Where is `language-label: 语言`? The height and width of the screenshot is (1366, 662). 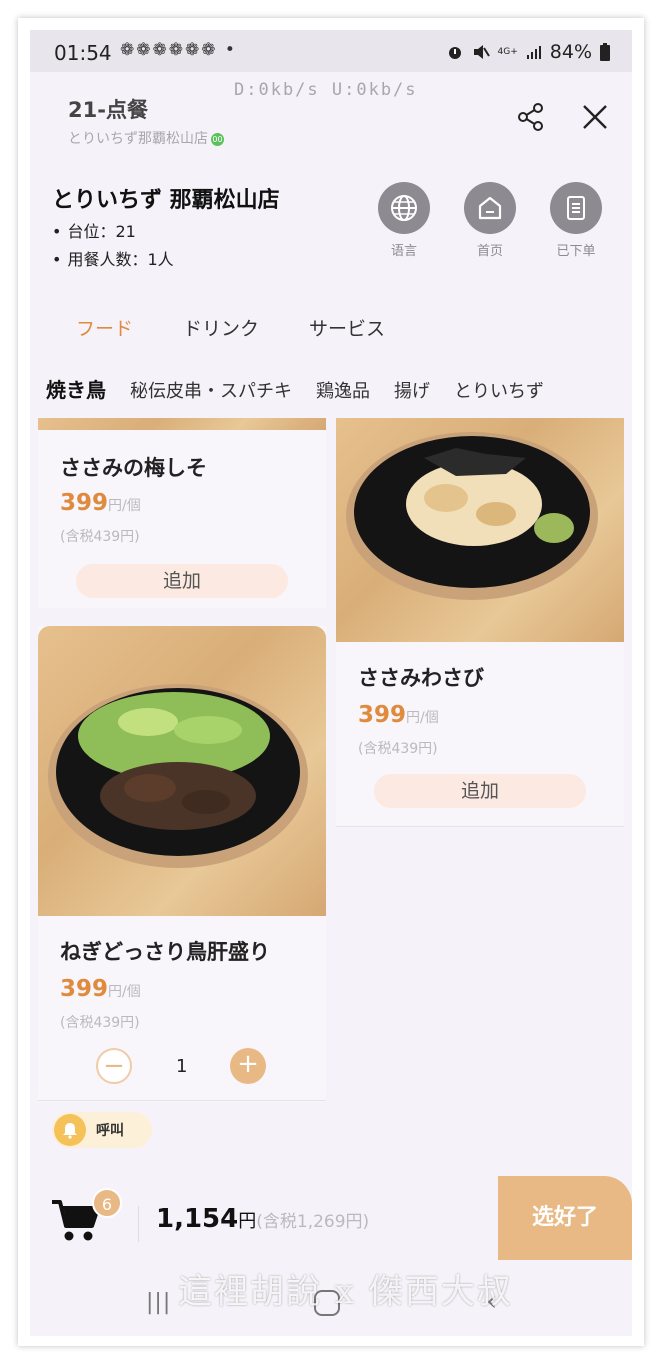
language-label: 语言 is located at coordinates (403, 251).